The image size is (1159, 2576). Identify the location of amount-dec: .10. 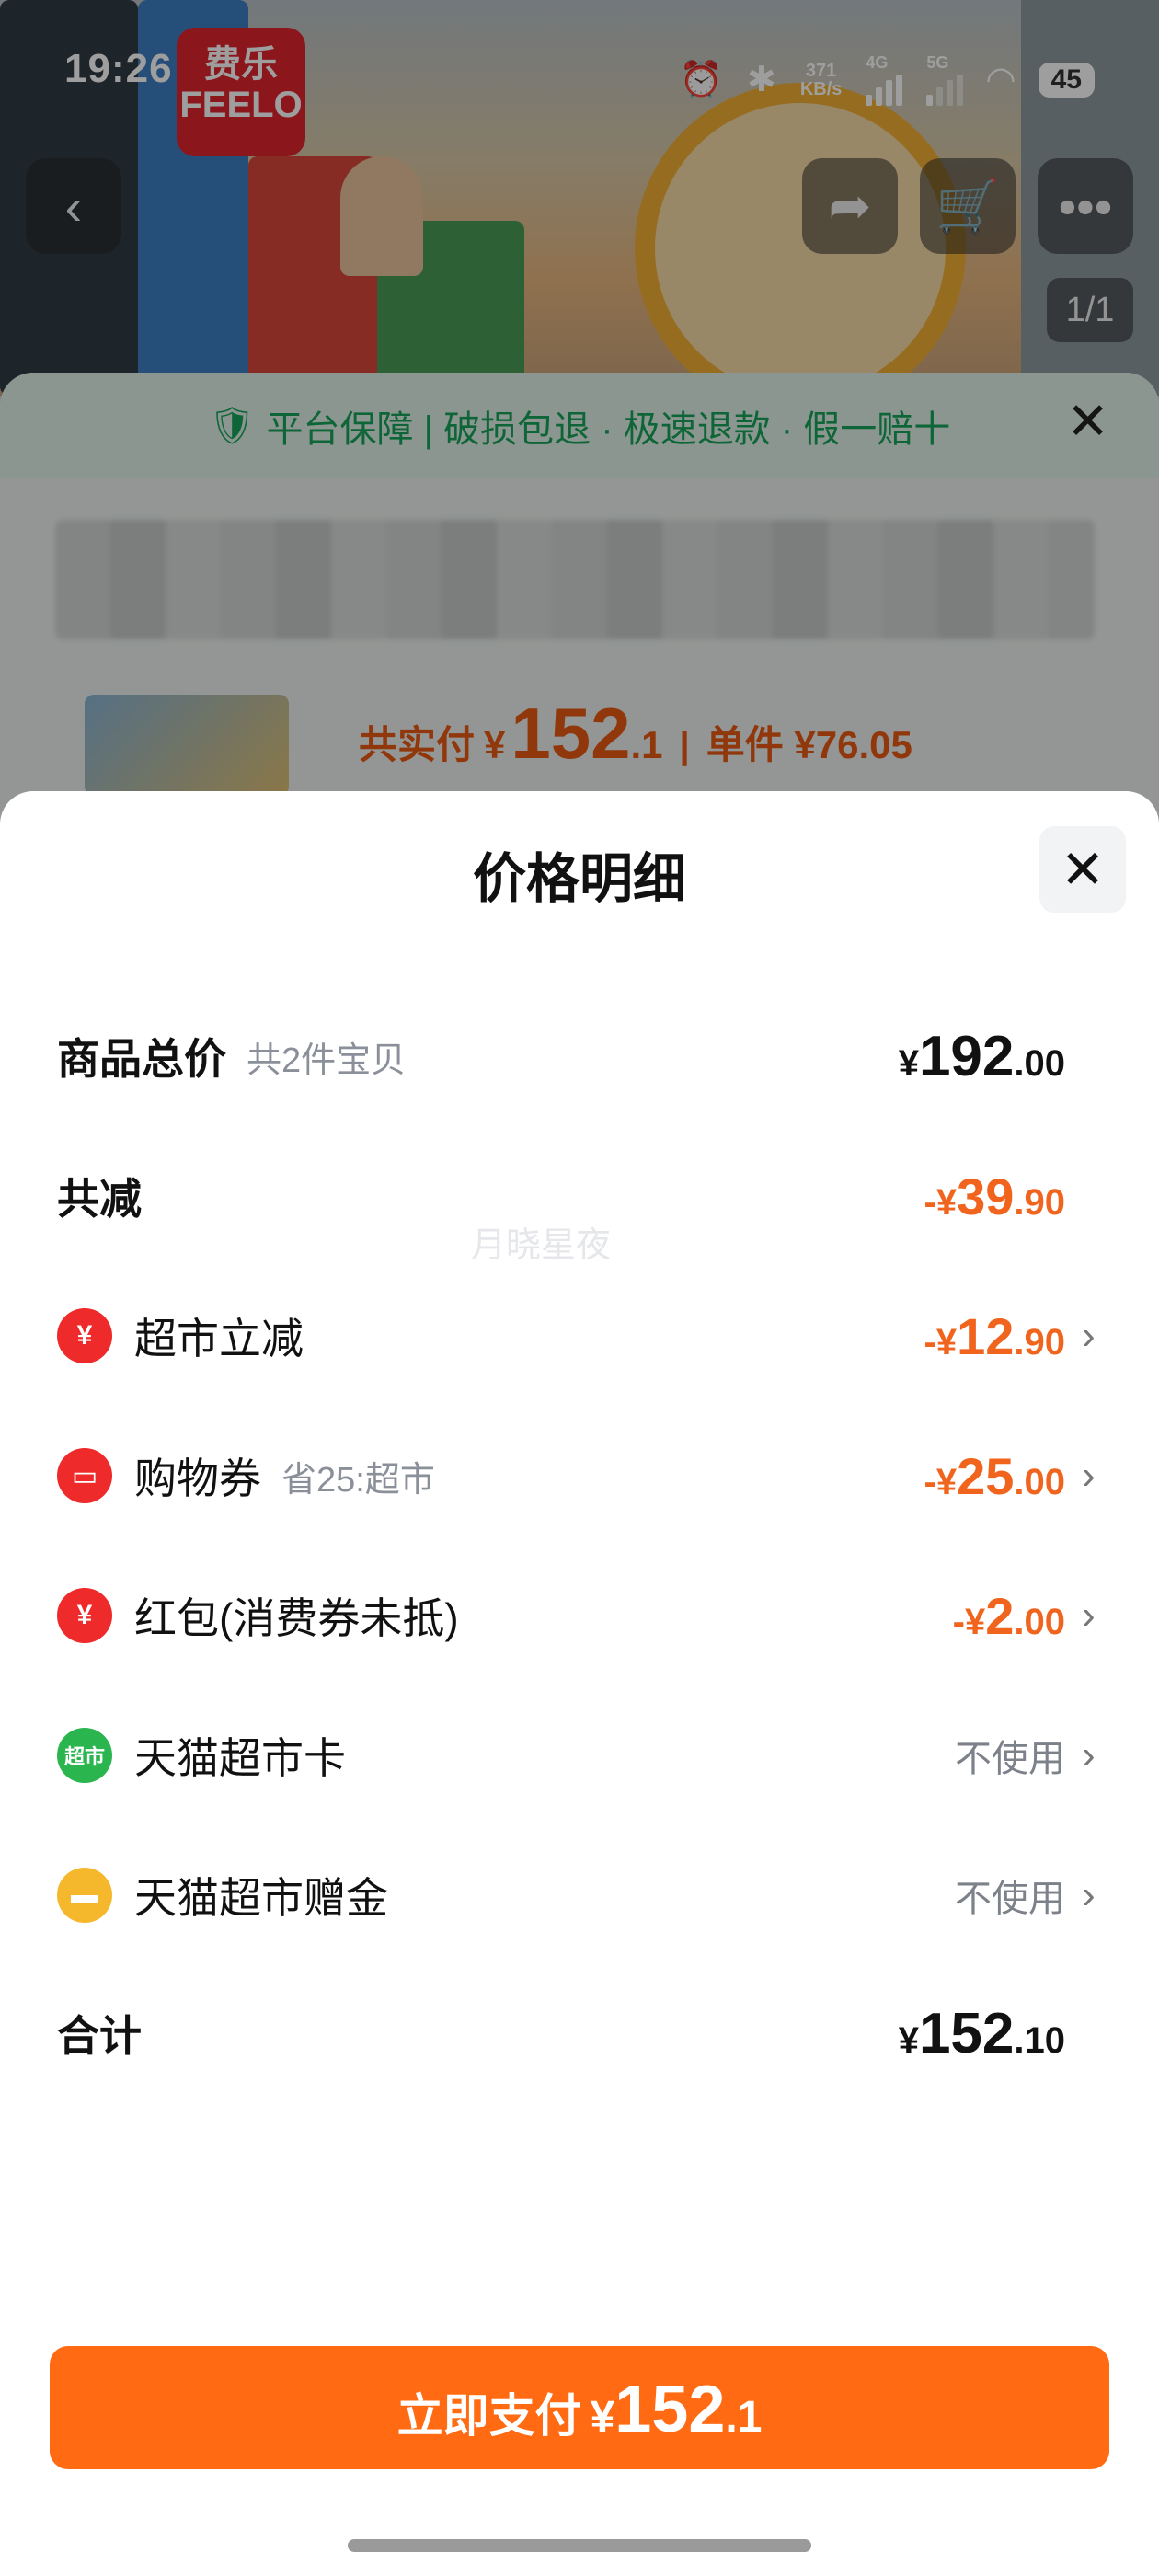
(1039, 2040).